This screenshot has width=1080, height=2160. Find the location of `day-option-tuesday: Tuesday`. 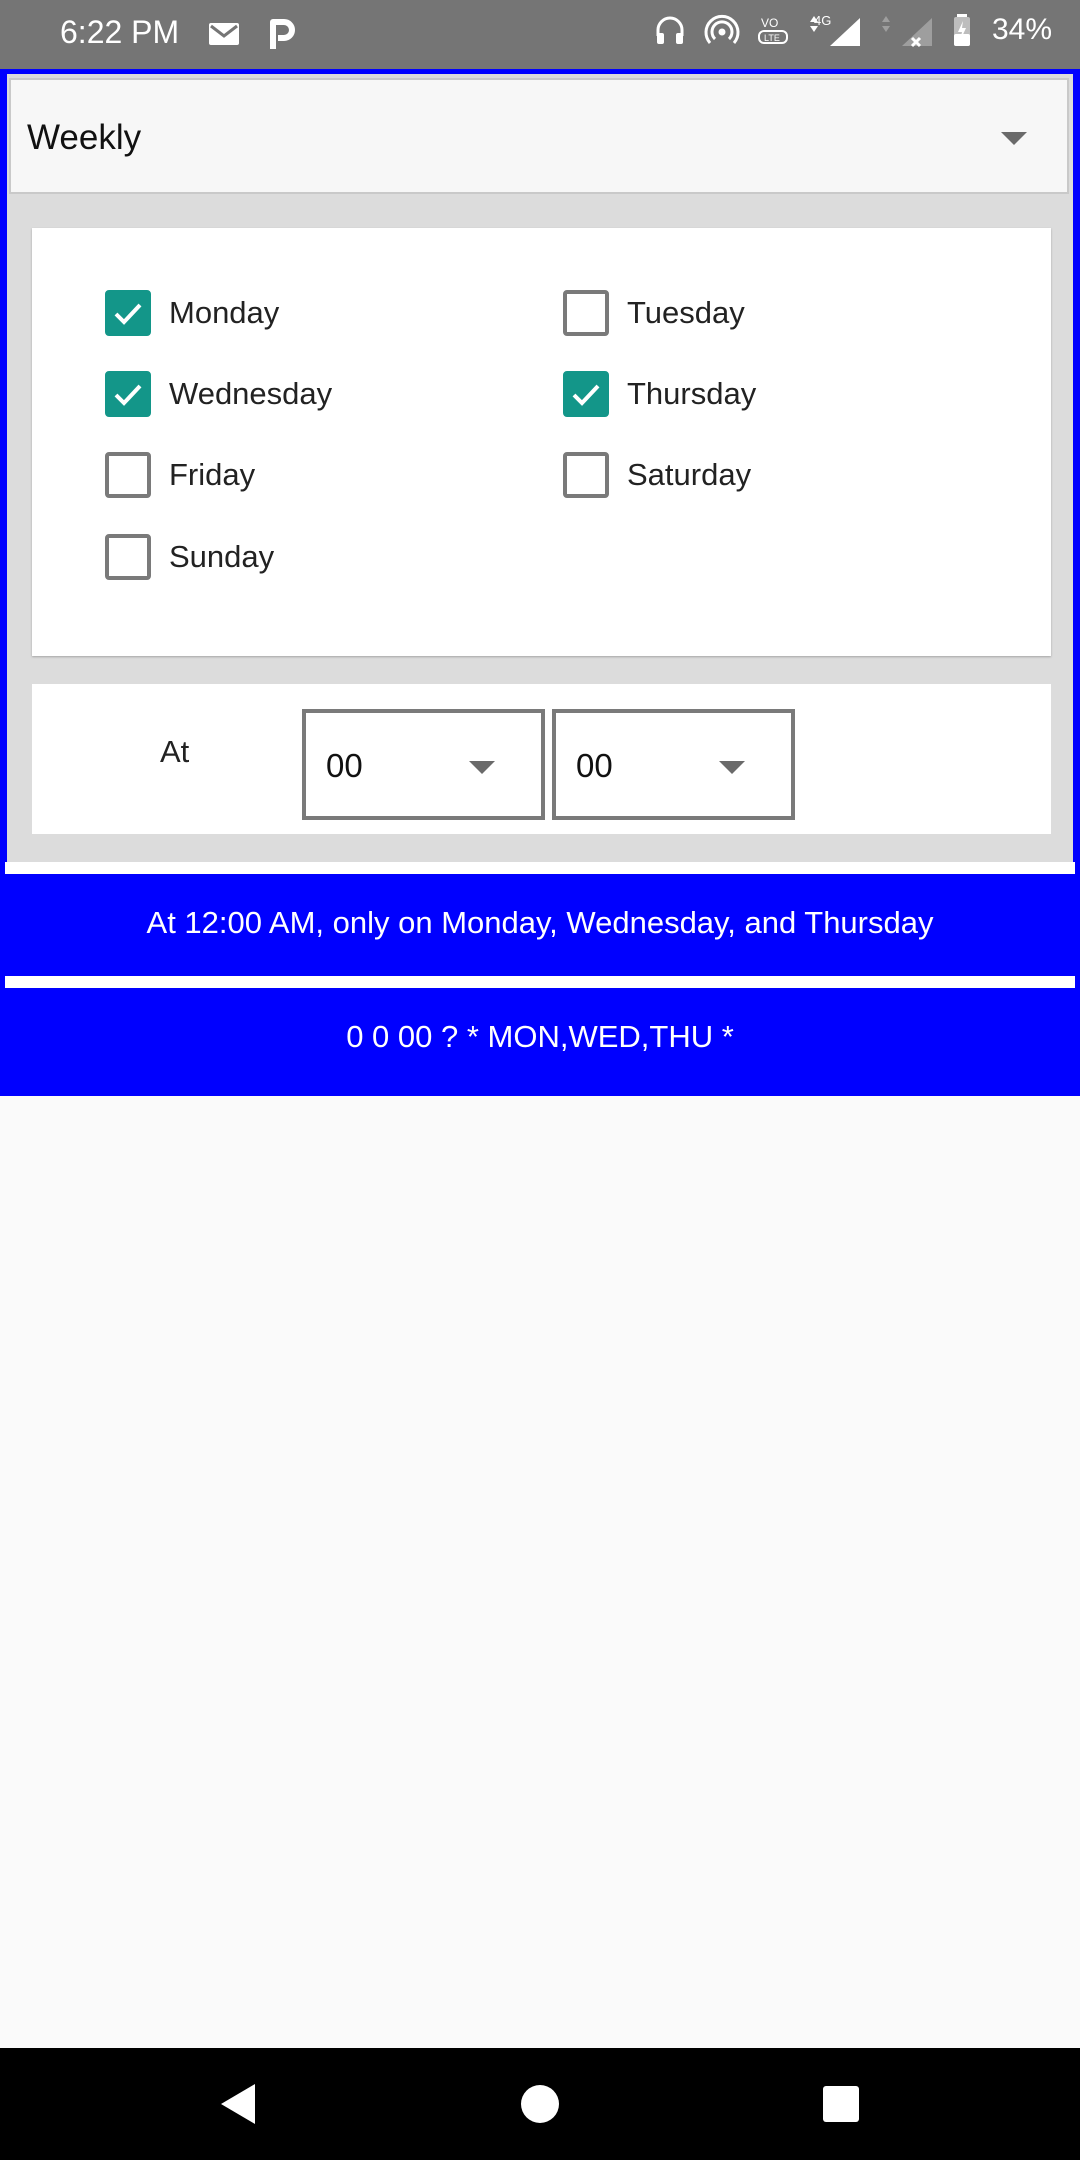

day-option-tuesday: Tuesday is located at coordinates (654, 313).